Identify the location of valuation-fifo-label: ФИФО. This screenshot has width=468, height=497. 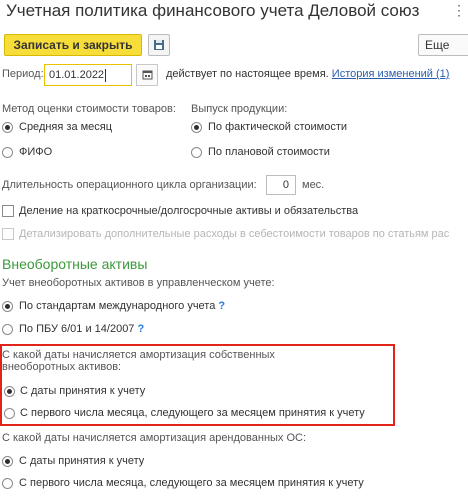
(35, 152).